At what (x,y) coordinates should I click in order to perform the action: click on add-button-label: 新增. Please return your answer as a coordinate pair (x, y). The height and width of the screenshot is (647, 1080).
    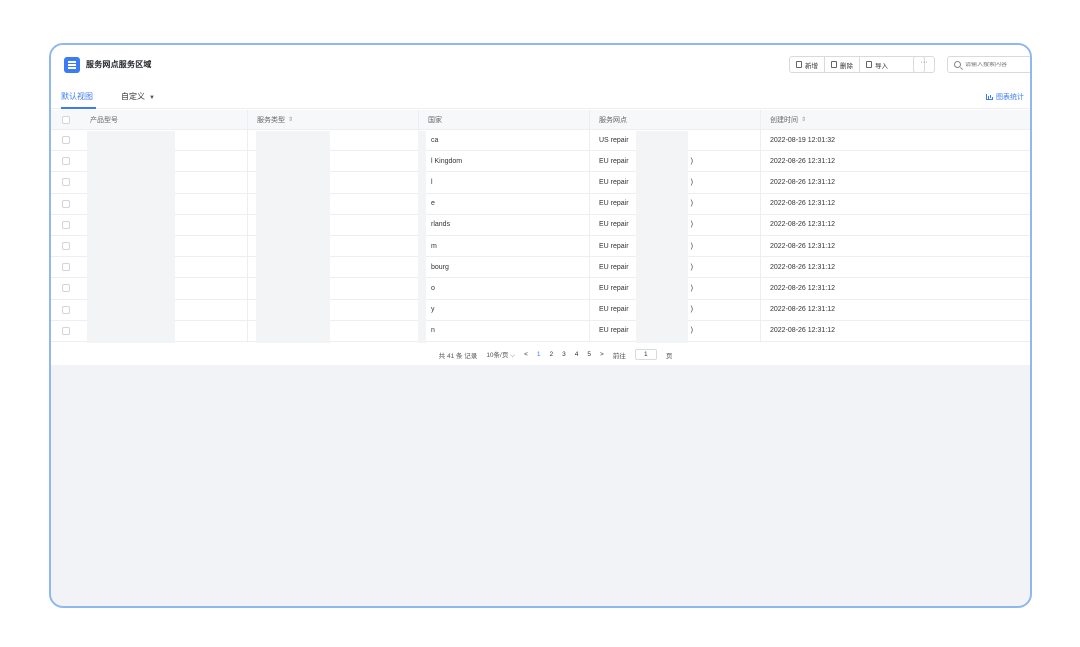
    Looking at the image, I should click on (811, 66).